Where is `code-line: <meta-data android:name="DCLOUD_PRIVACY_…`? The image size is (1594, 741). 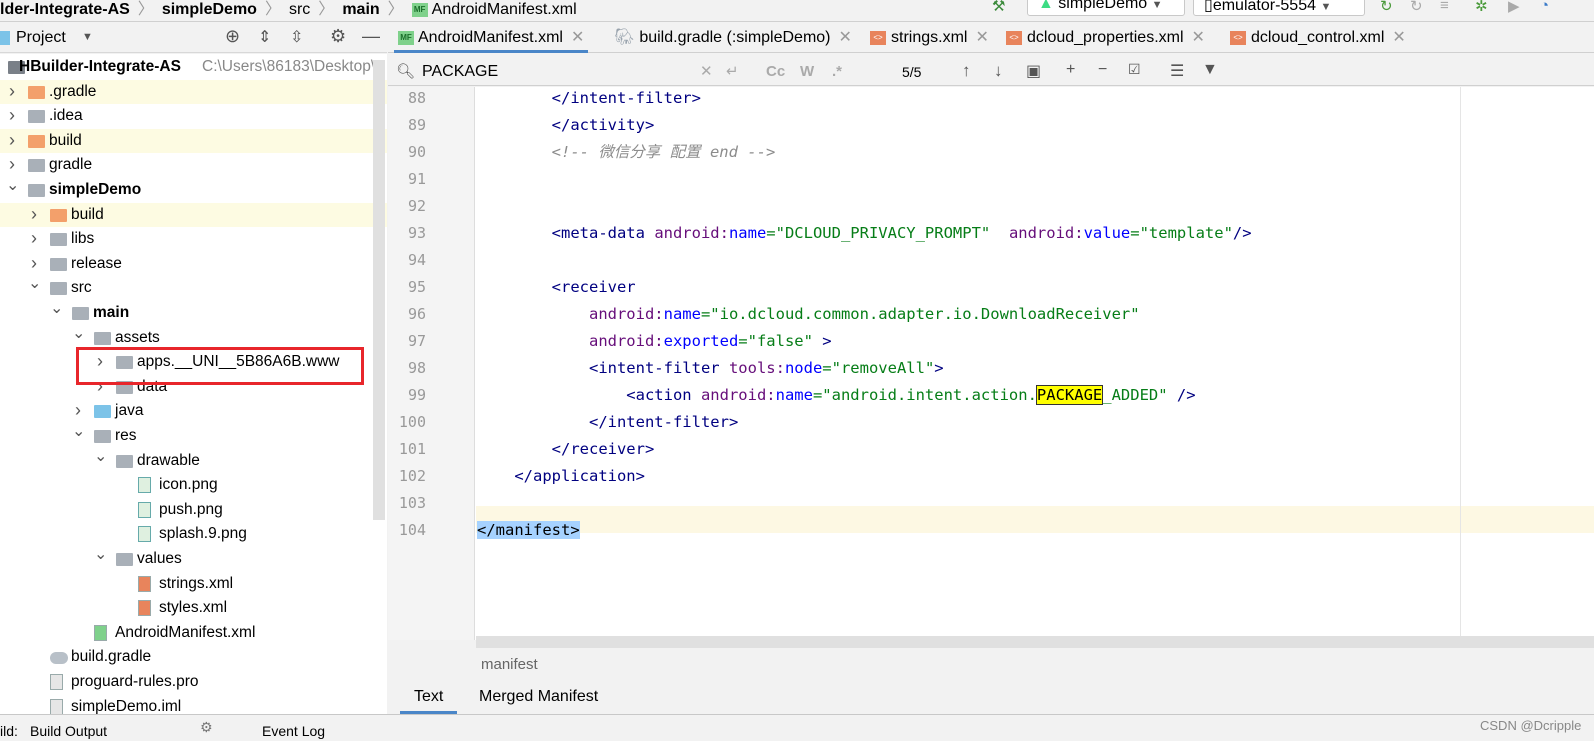
code-line: <meta-data android:name="DCLOUD_PRIVACY_… is located at coordinates (864, 233).